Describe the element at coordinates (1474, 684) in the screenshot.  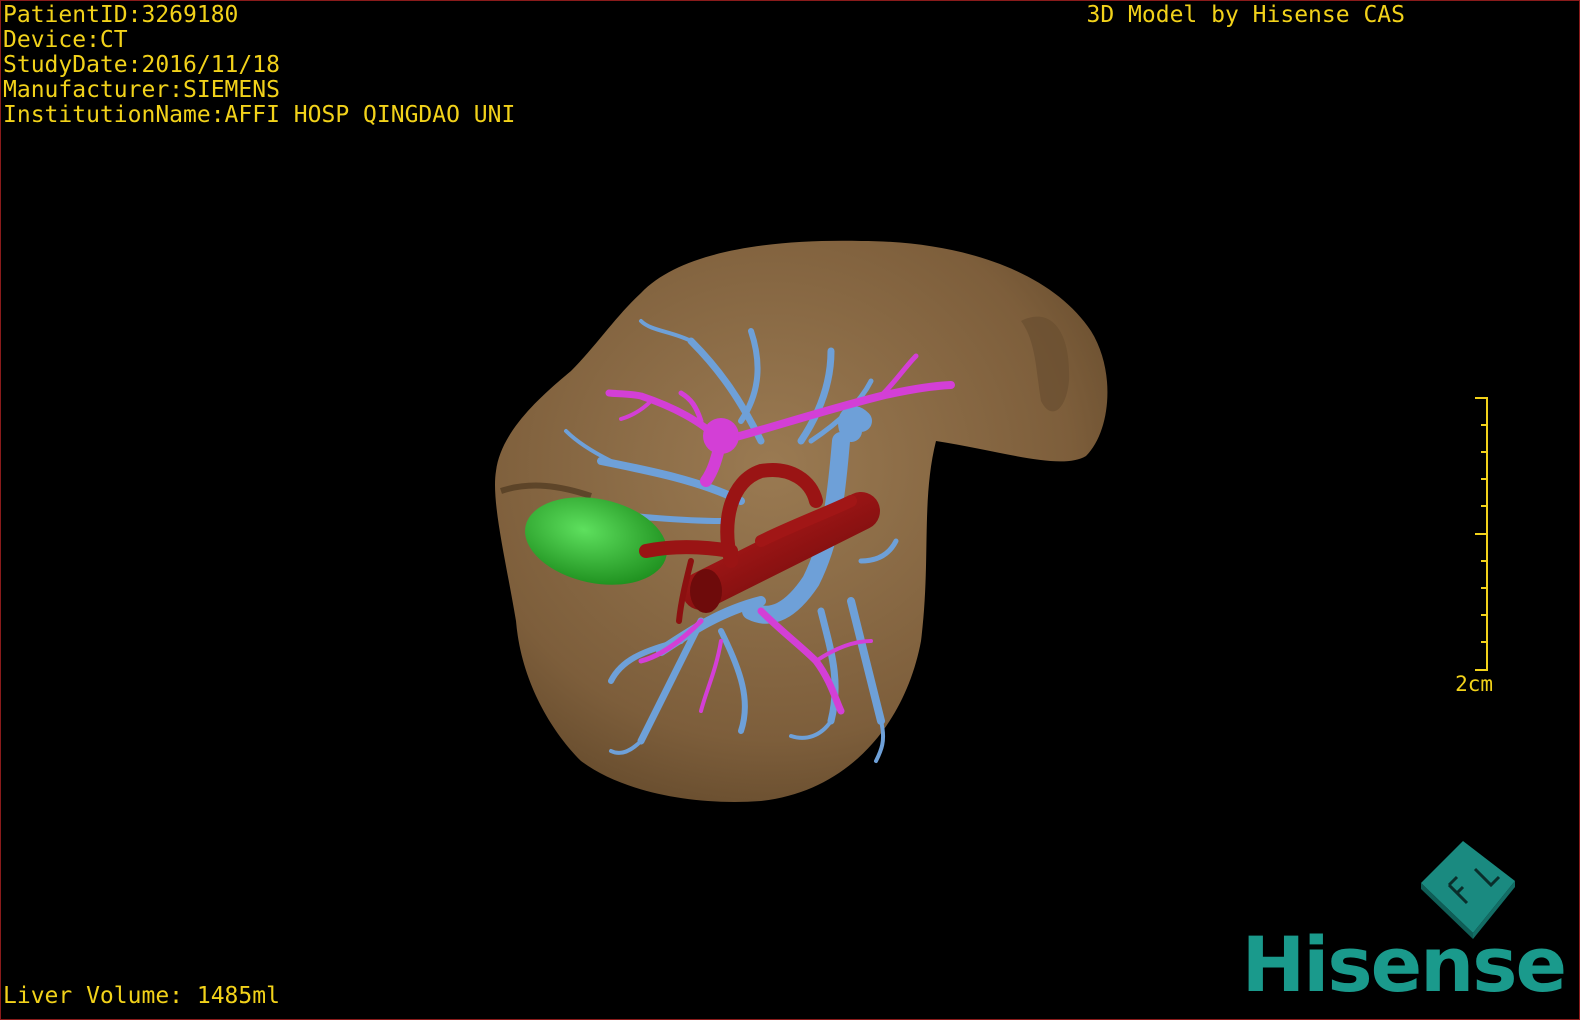
I see `scale-label: 2cm` at that location.